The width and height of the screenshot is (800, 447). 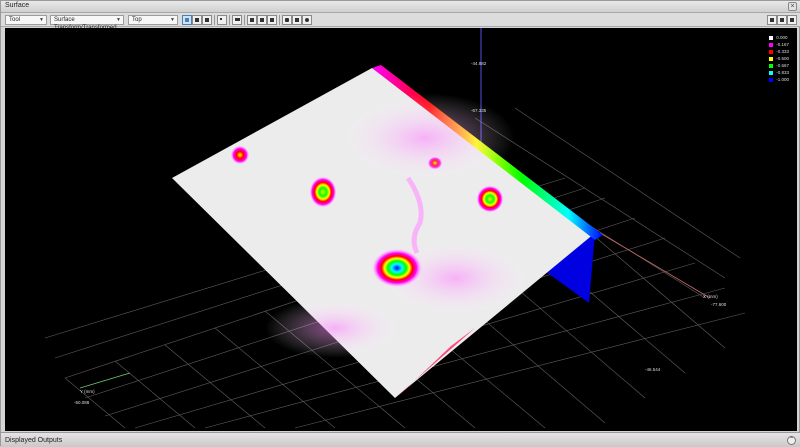 I want to click on legend-entry: -0.333, so click(x=779, y=51).